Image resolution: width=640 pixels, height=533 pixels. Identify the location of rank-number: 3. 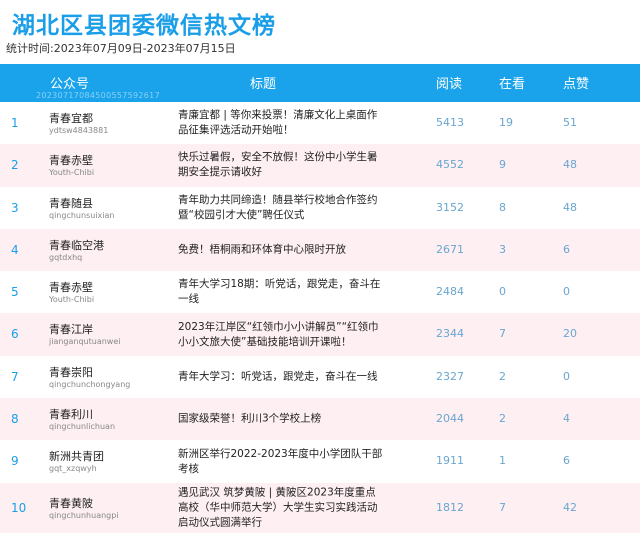
(15, 207).